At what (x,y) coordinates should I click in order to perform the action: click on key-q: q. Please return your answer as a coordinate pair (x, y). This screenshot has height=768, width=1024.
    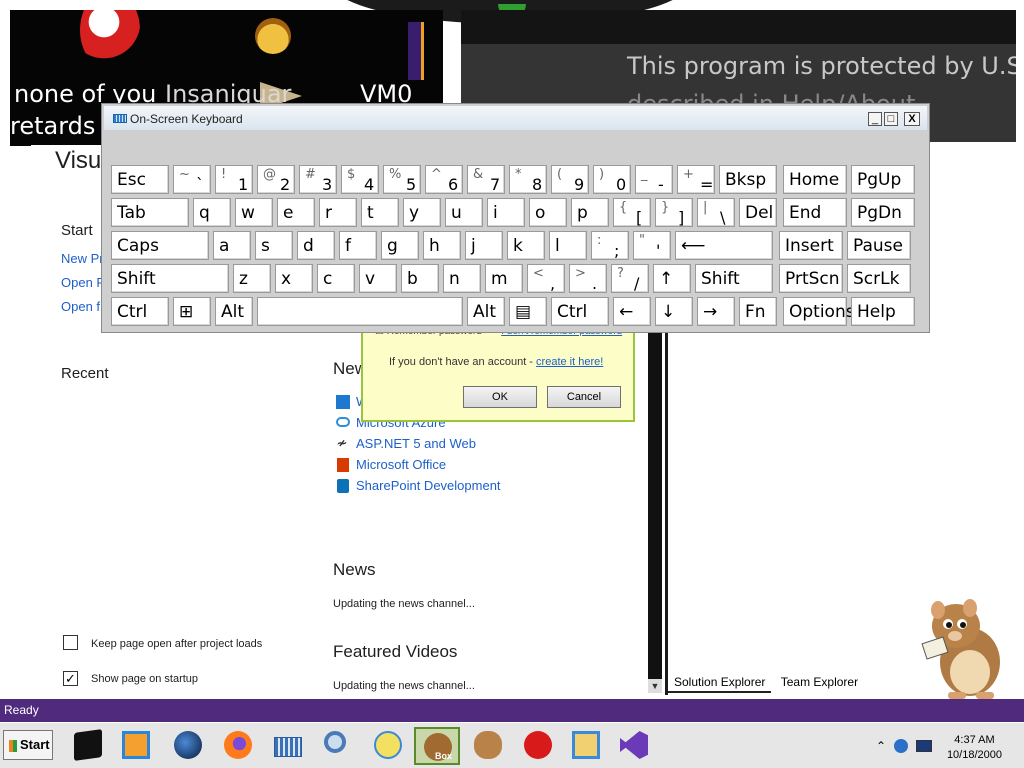
    Looking at the image, I should click on (212, 212).